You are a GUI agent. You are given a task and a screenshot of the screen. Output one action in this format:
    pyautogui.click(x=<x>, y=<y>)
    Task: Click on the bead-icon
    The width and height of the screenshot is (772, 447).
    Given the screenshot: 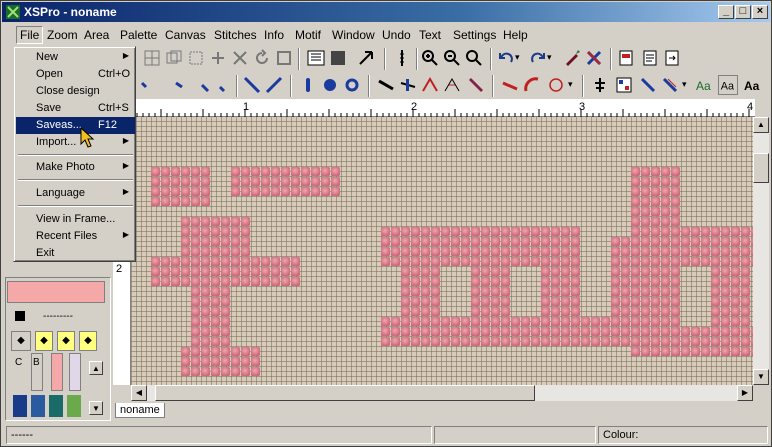 What is the action you would take?
    pyautogui.click(x=352, y=85)
    